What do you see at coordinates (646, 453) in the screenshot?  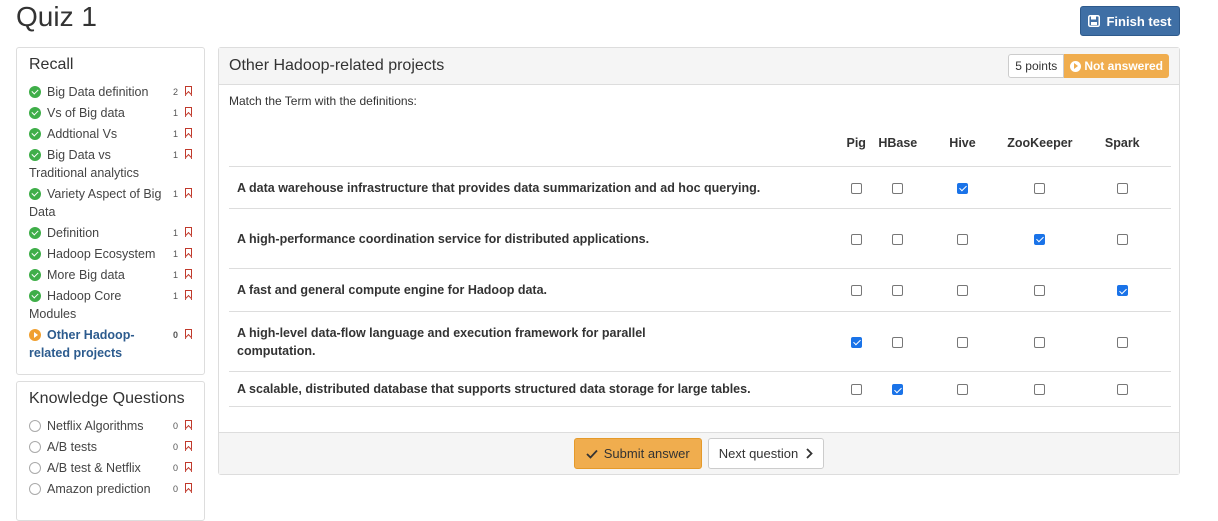 I see `submit-answer-label: Submit answer` at bounding box center [646, 453].